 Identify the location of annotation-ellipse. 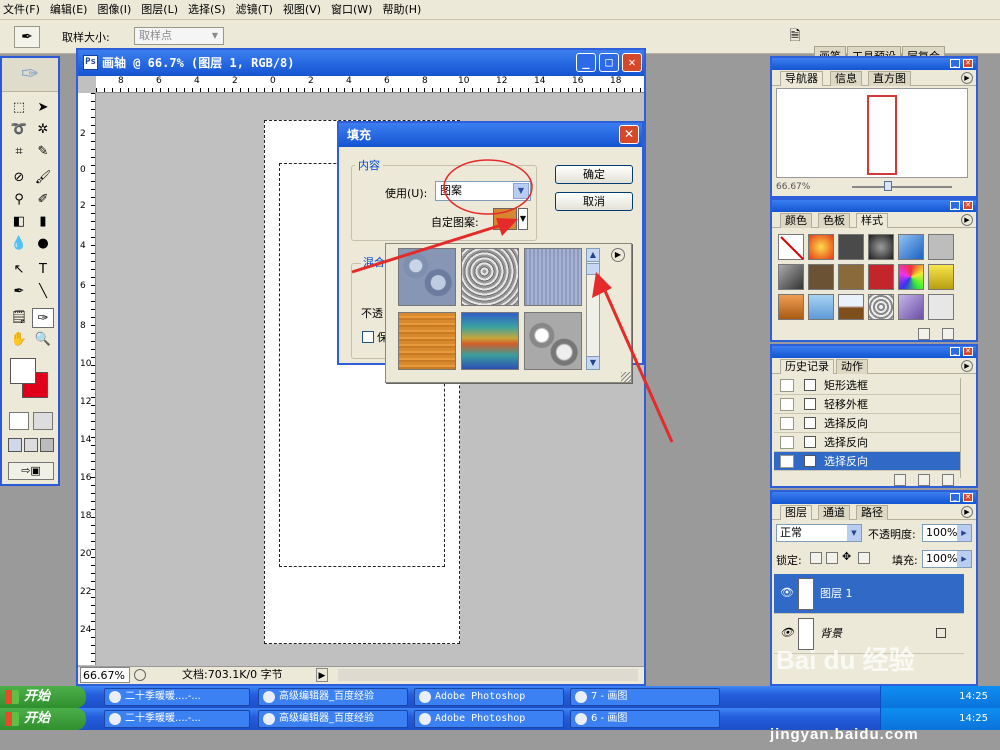
(488, 187).